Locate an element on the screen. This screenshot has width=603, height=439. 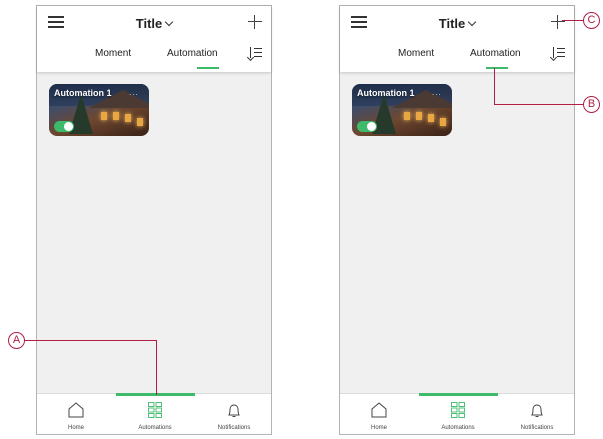
callout-a: A is located at coordinates (16, 340).